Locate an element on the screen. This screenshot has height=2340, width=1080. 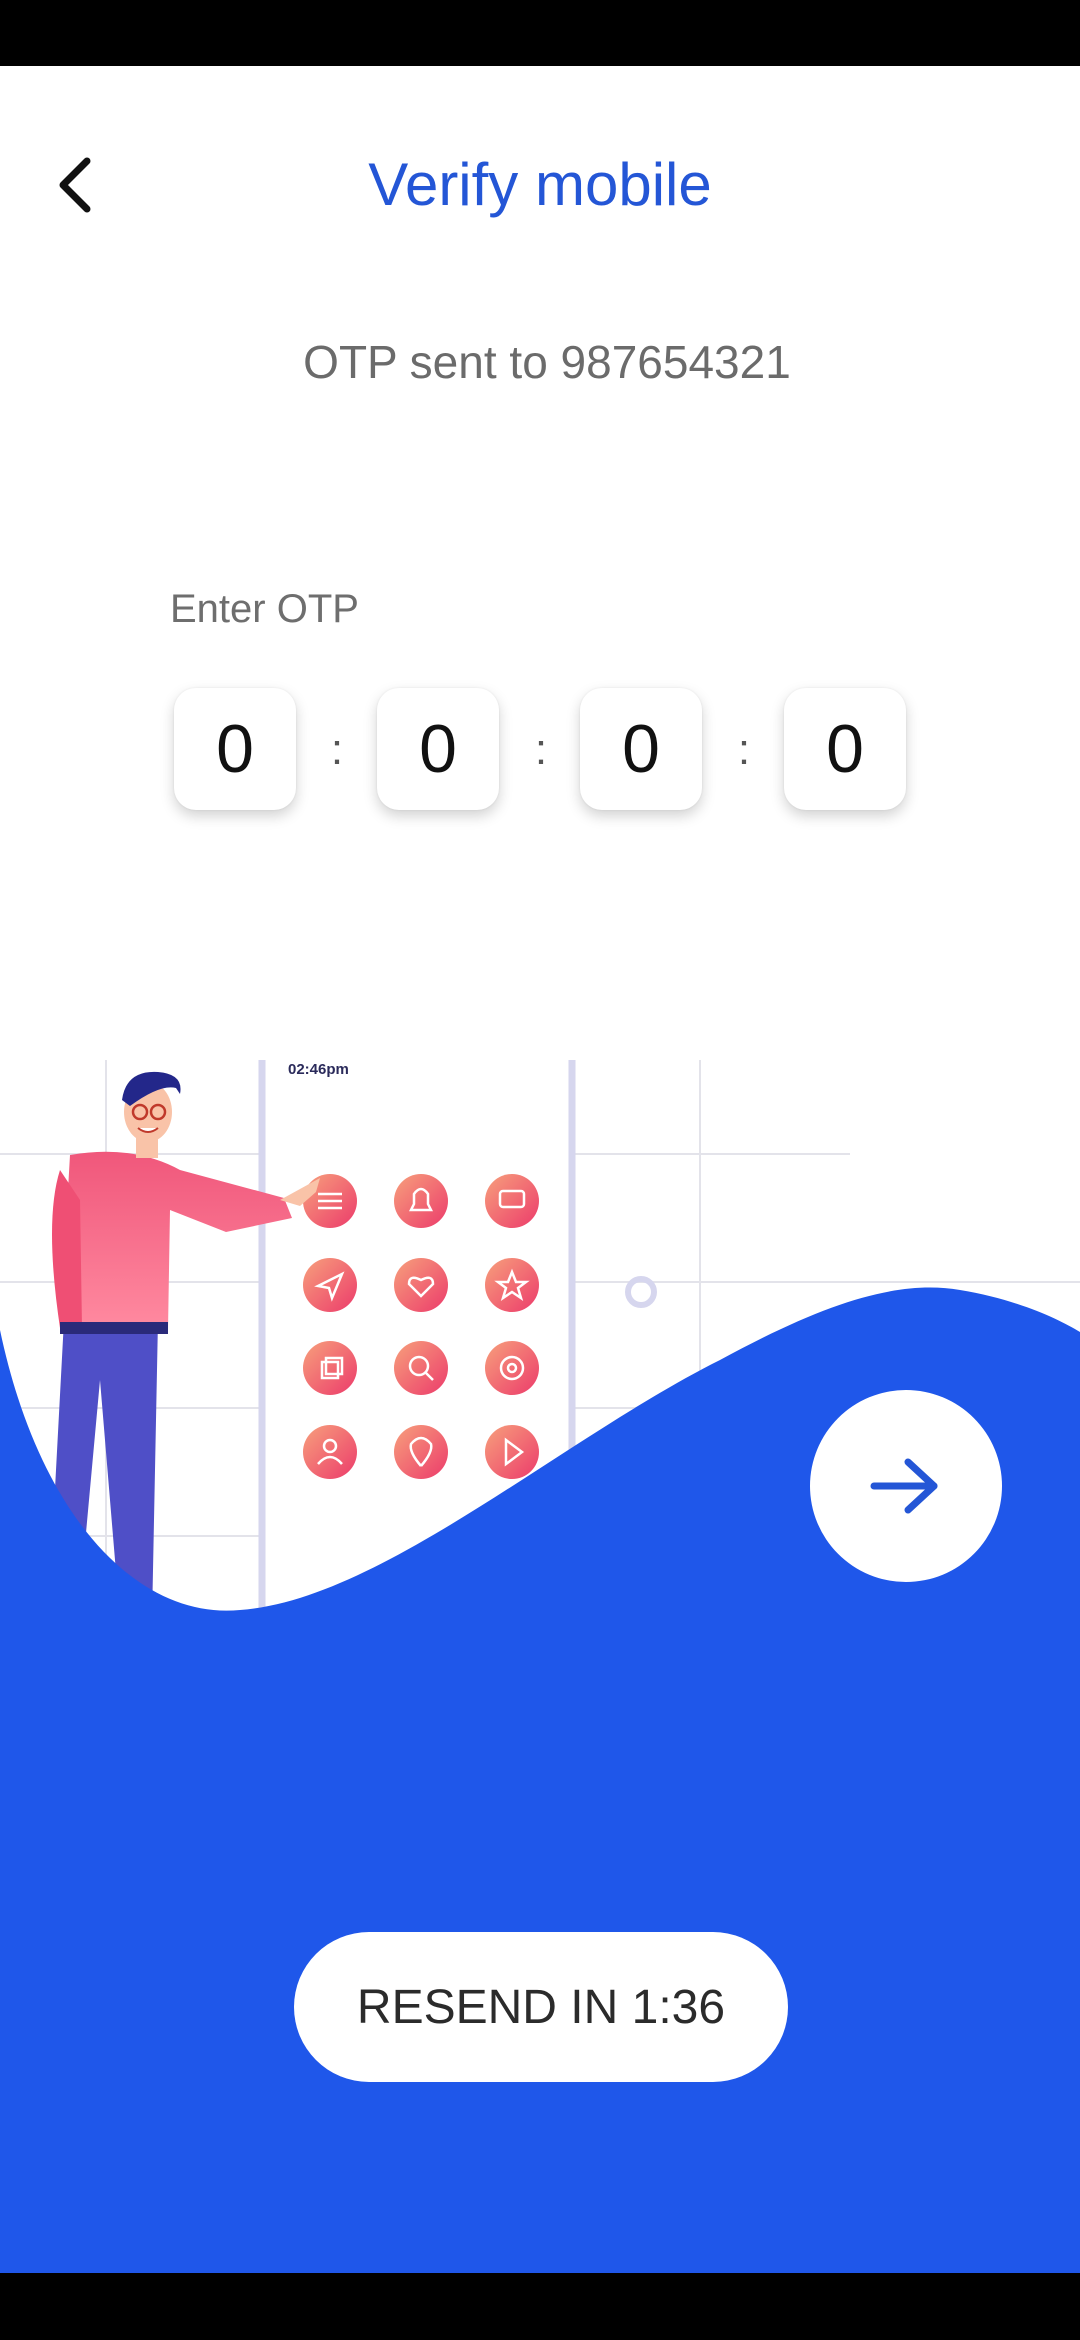
otp-digit-4: 0 is located at coordinates (845, 749).